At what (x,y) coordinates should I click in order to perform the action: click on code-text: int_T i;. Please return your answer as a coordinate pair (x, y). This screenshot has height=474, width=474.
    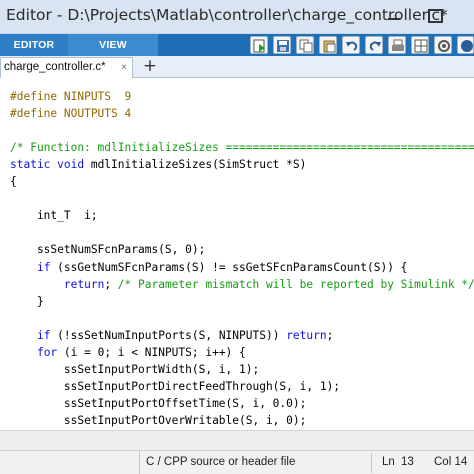
    Looking at the image, I should click on (54, 216).